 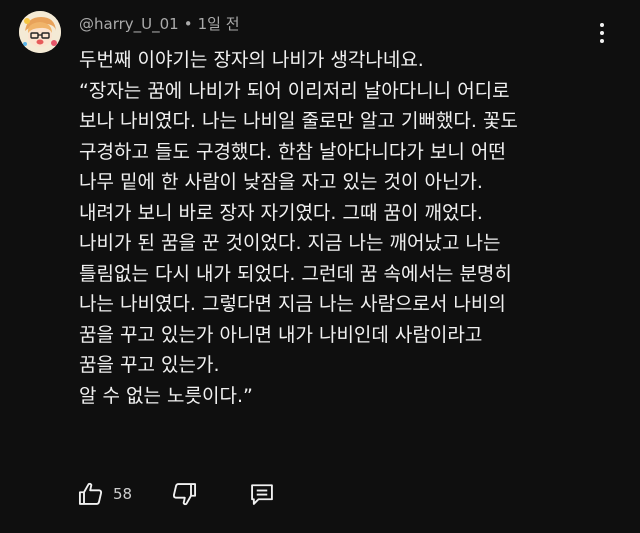 I want to click on comment-line: 두번째 이야기는 장자의 나비가 생각나네요., so click(x=251, y=60).